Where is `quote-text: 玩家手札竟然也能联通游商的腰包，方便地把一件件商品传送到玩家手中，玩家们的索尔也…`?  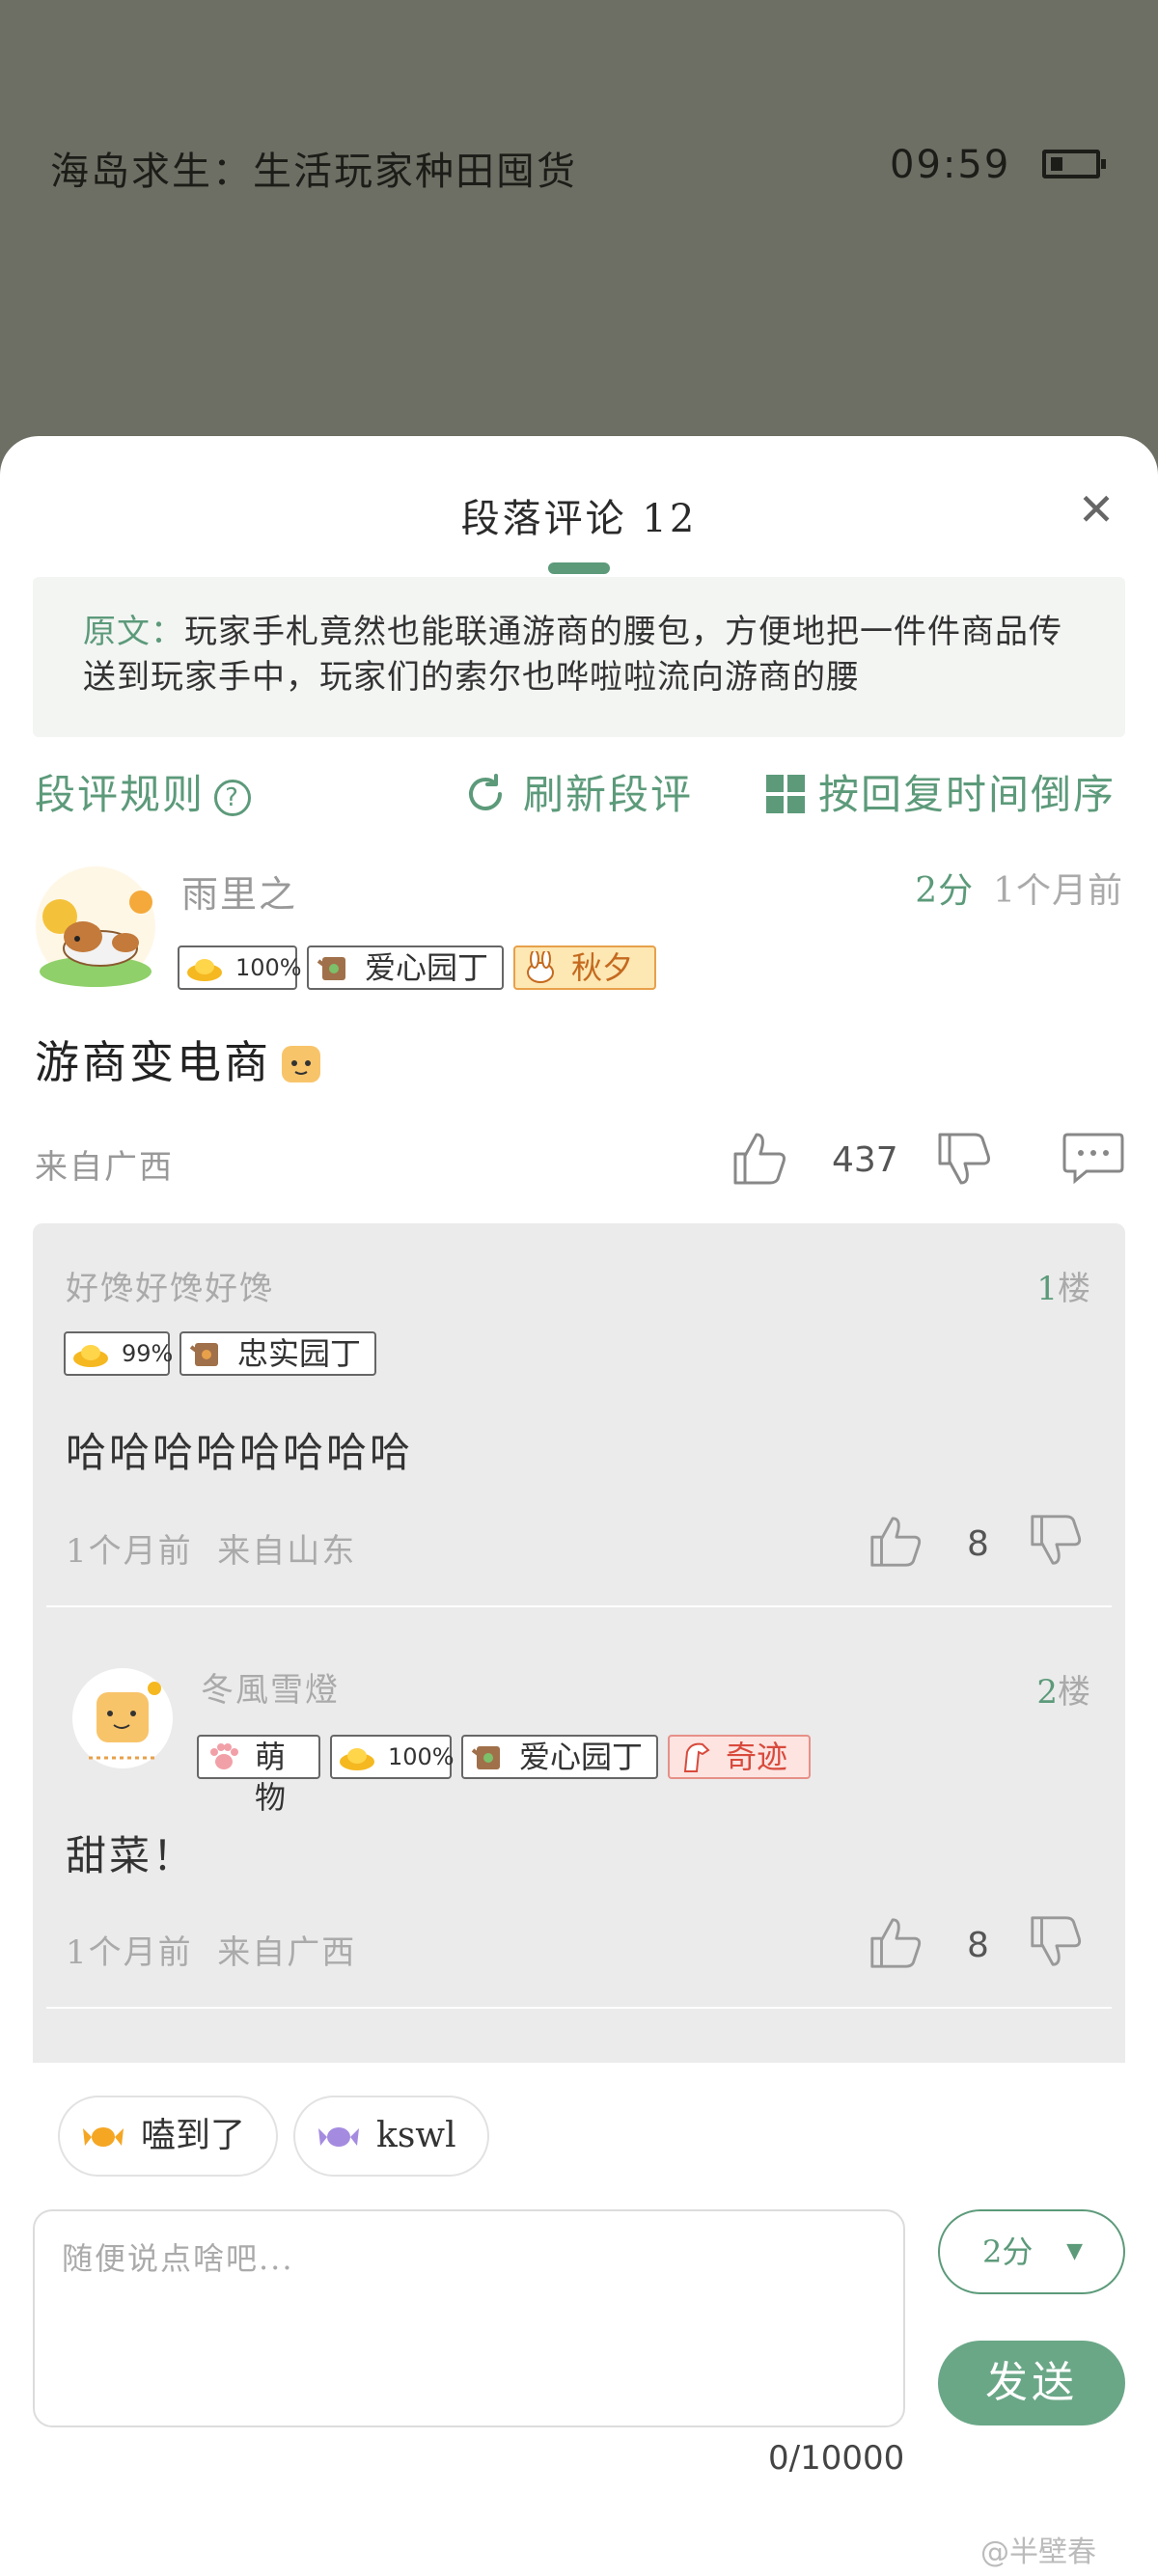 quote-text: 玩家手札竟然也能联通游商的腰包，方便地把一件件商品传送到玩家手中，玩家们的索尔也… is located at coordinates (572, 655).